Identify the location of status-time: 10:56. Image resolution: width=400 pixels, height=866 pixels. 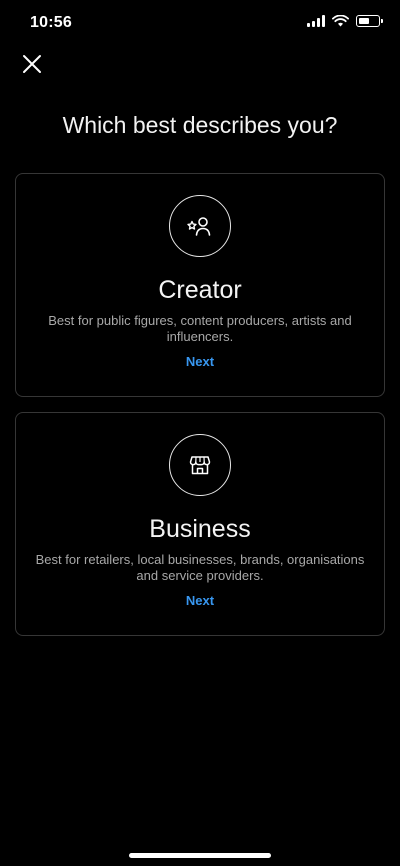
(51, 22).